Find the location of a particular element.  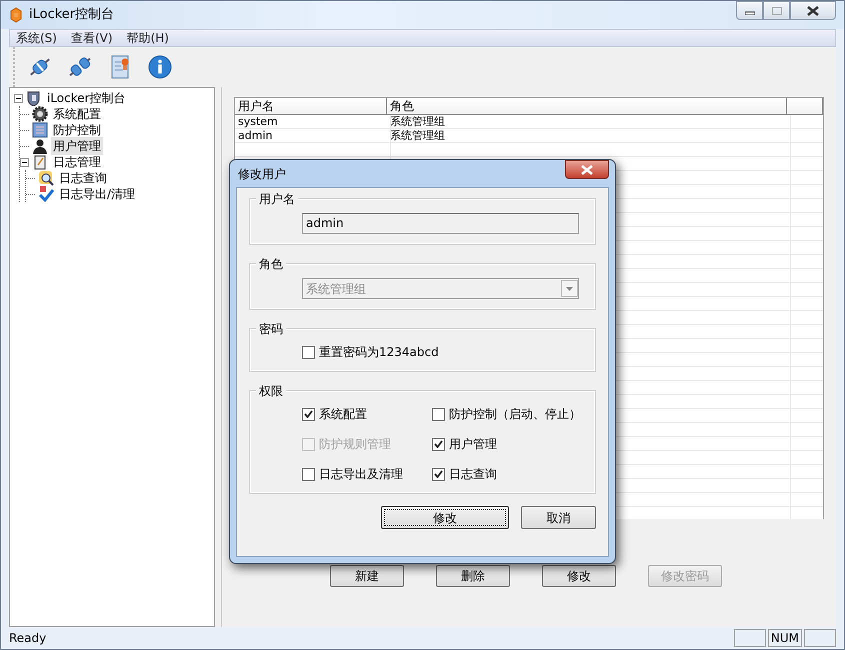

tree-item: 系统配置 is located at coordinates (77, 114).